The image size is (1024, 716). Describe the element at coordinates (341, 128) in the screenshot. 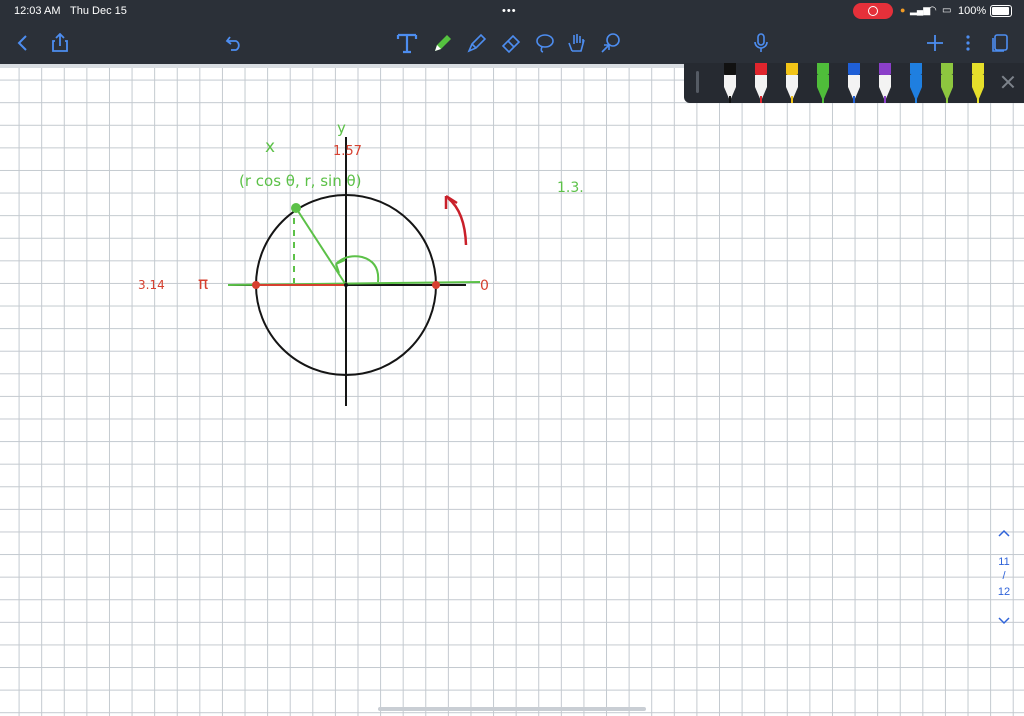

I see `y-label: y` at that location.